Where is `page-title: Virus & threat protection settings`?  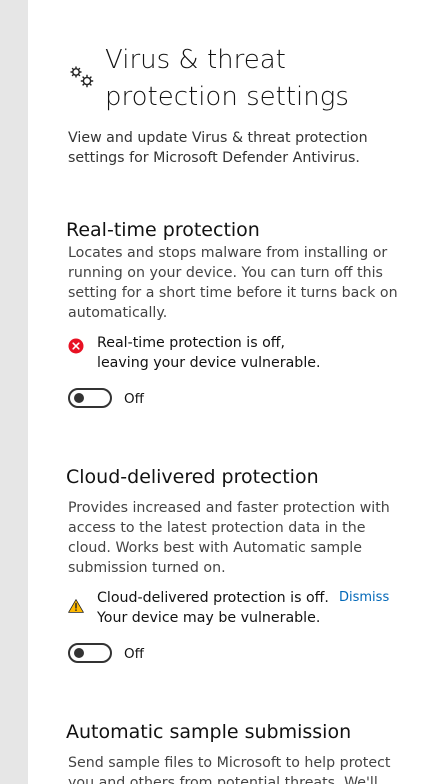
page-title: Virus & threat protection settings is located at coordinates (227, 78).